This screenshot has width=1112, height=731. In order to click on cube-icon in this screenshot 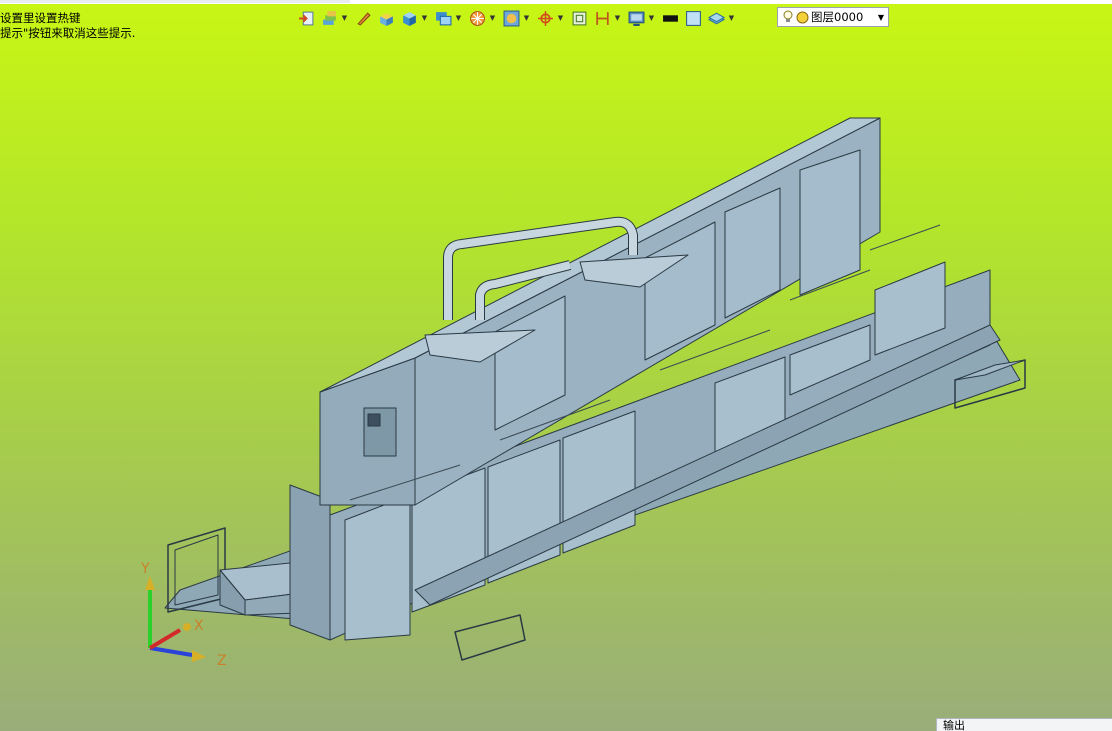, I will do `click(409, 18)`.